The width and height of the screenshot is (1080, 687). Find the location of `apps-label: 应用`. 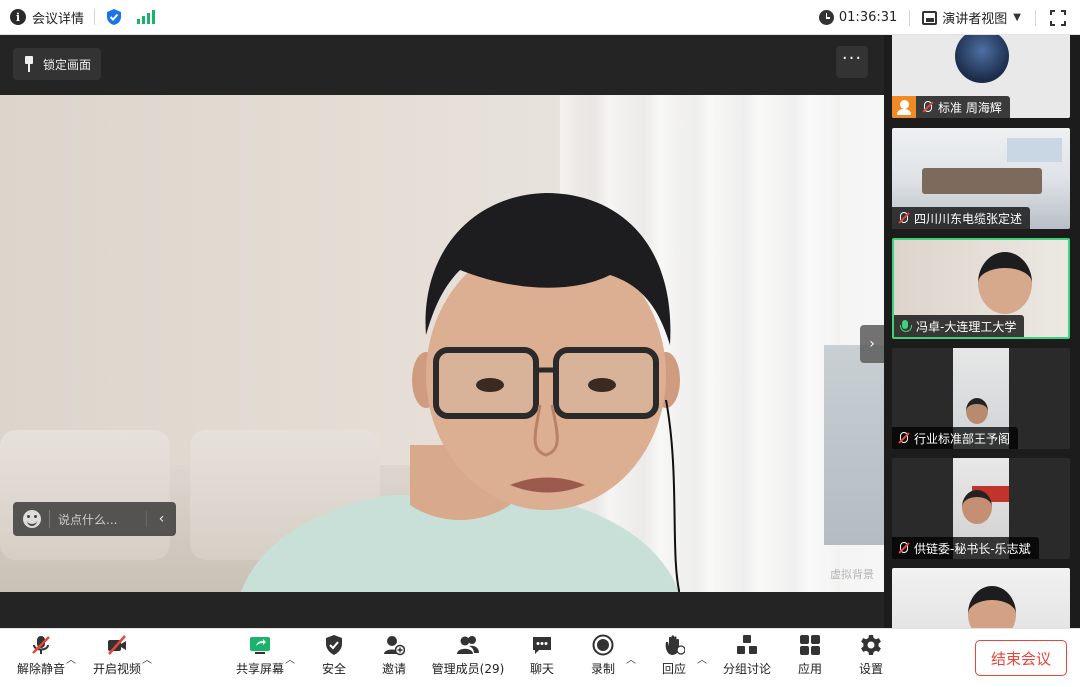

apps-label: 应用 is located at coordinates (809, 669).